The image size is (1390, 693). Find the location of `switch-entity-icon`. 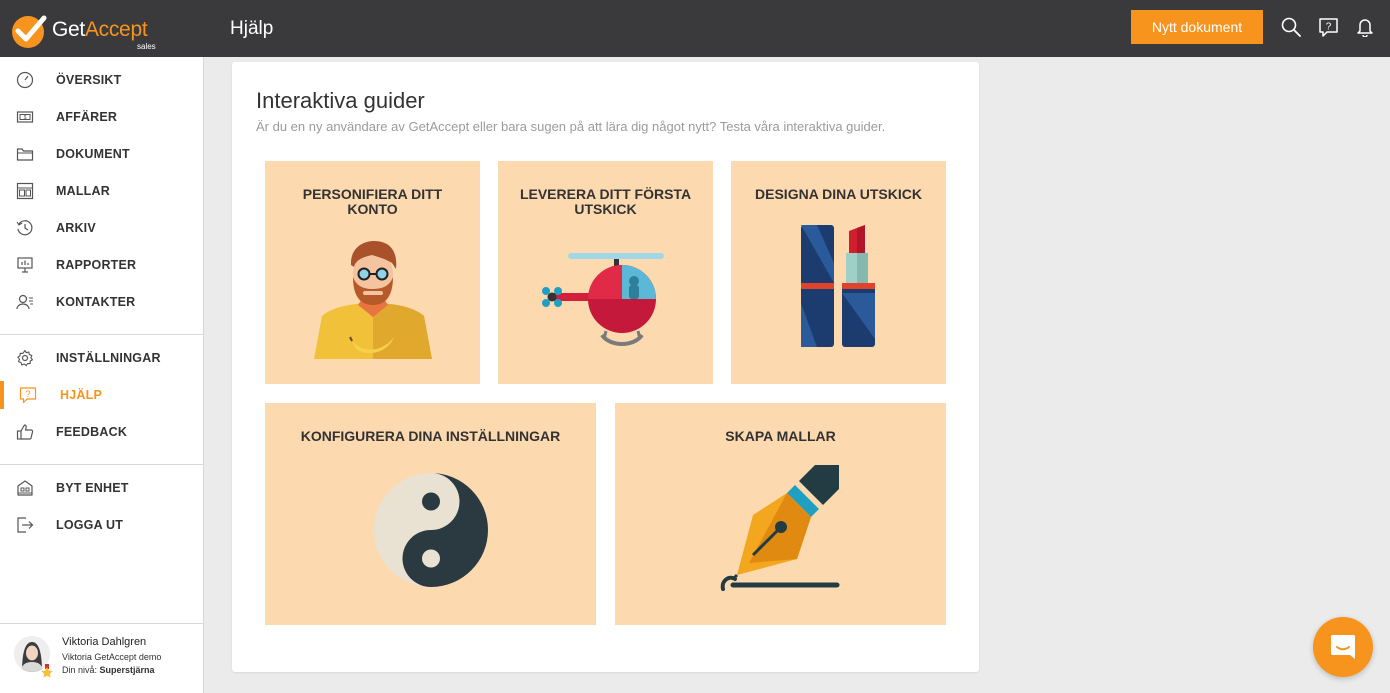

switch-entity-icon is located at coordinates (25, 488).